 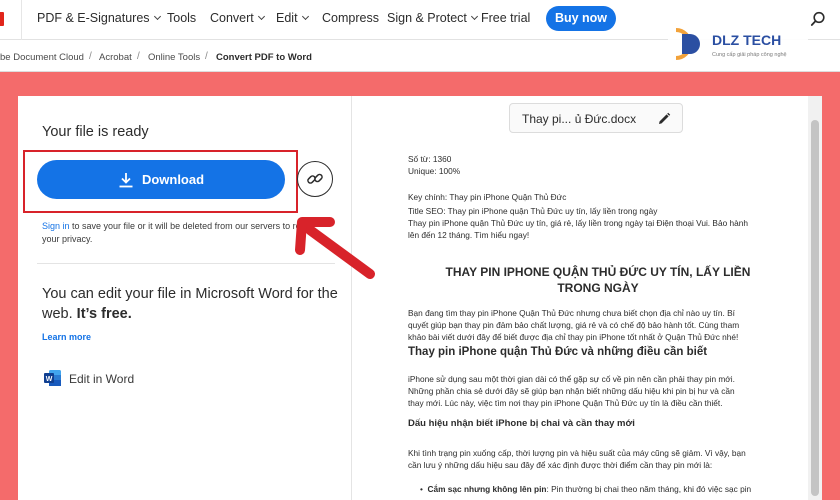 I want to click on nav-compress: Compress, so click(x=350, y=18).